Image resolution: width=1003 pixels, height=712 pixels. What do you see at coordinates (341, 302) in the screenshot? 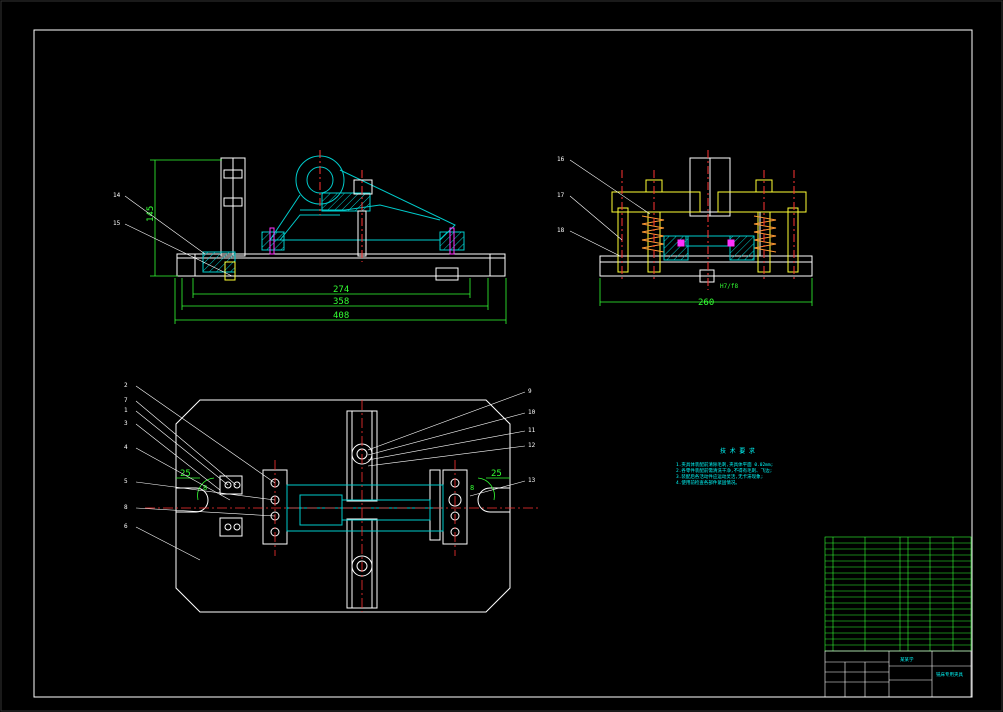
I see `dim-front-w2: 358` at bounding box center [341, 302].